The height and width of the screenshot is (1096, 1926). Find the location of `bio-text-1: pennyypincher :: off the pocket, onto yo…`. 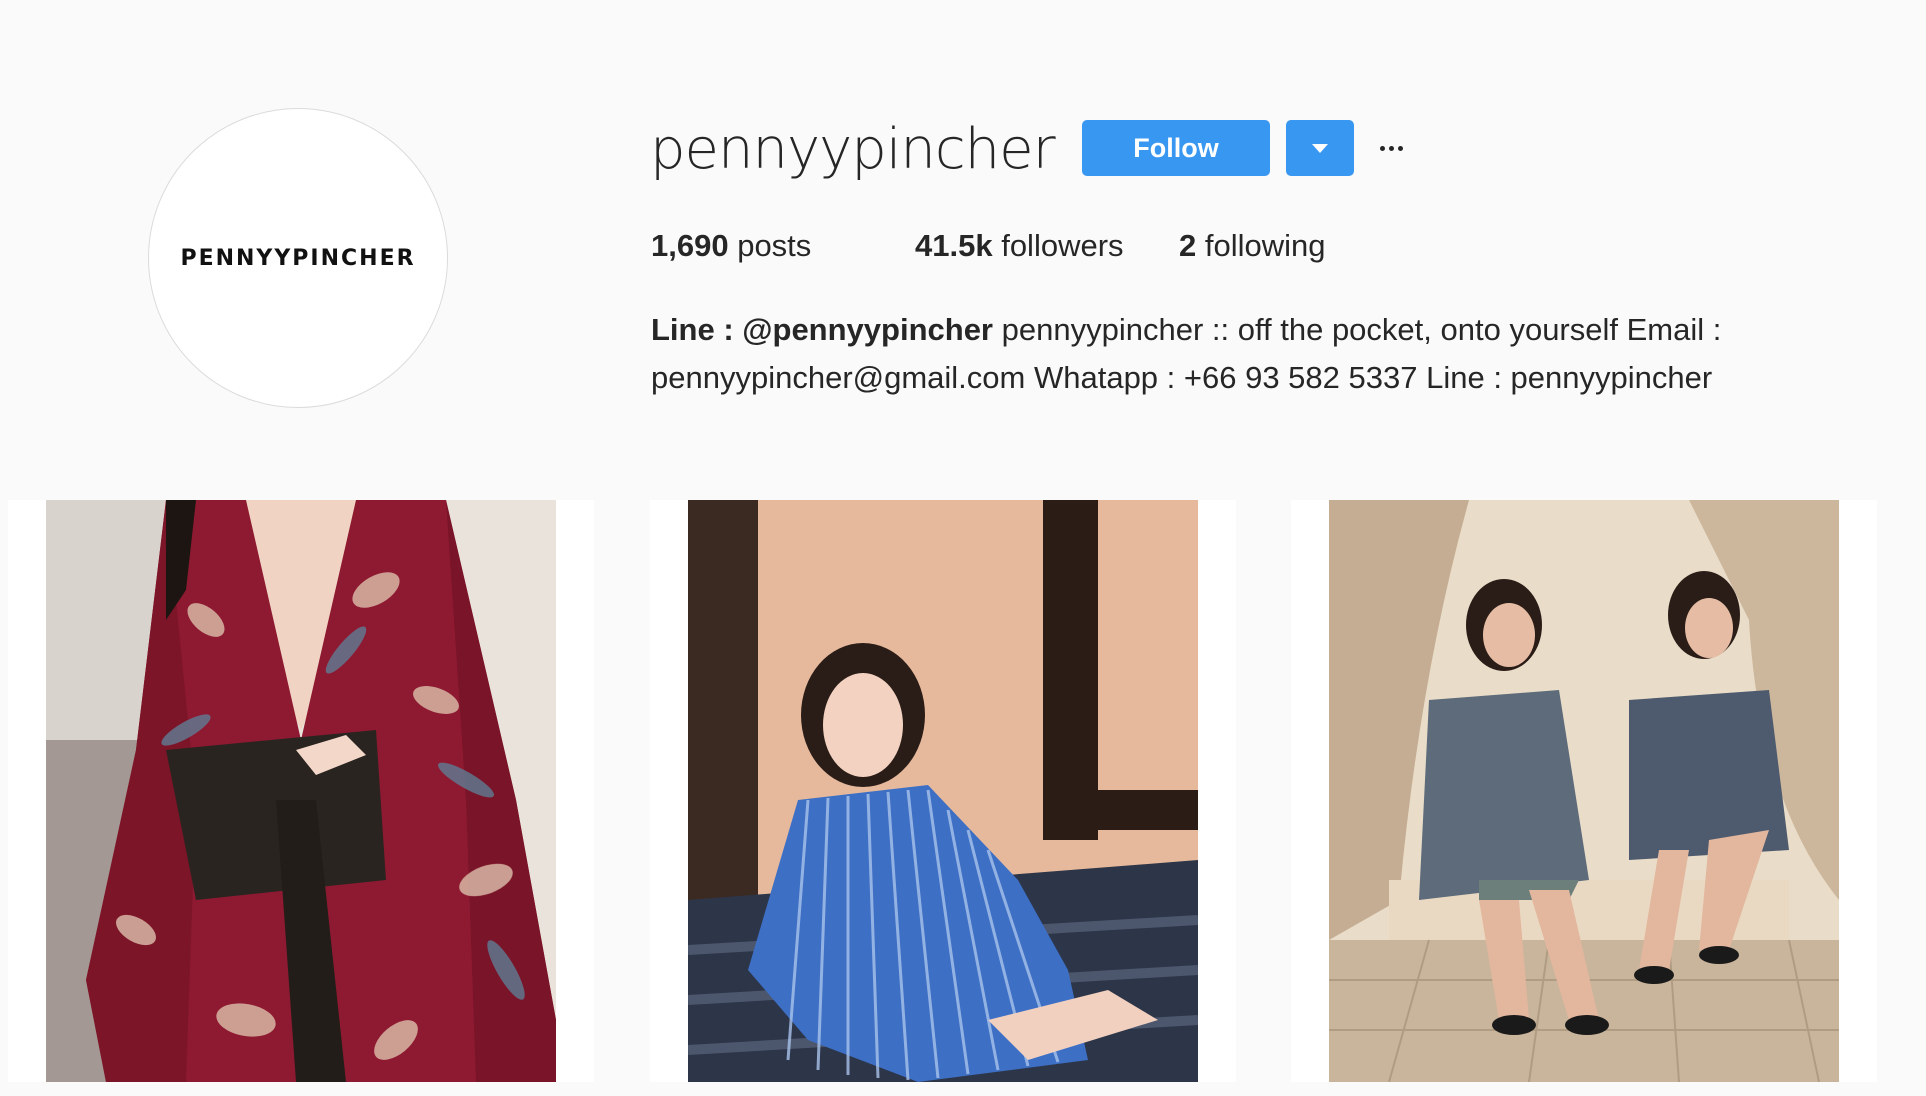

bio-text-1: pennyypincher :: off the pocket, onto yo… is located at coordinates (1361, 329).